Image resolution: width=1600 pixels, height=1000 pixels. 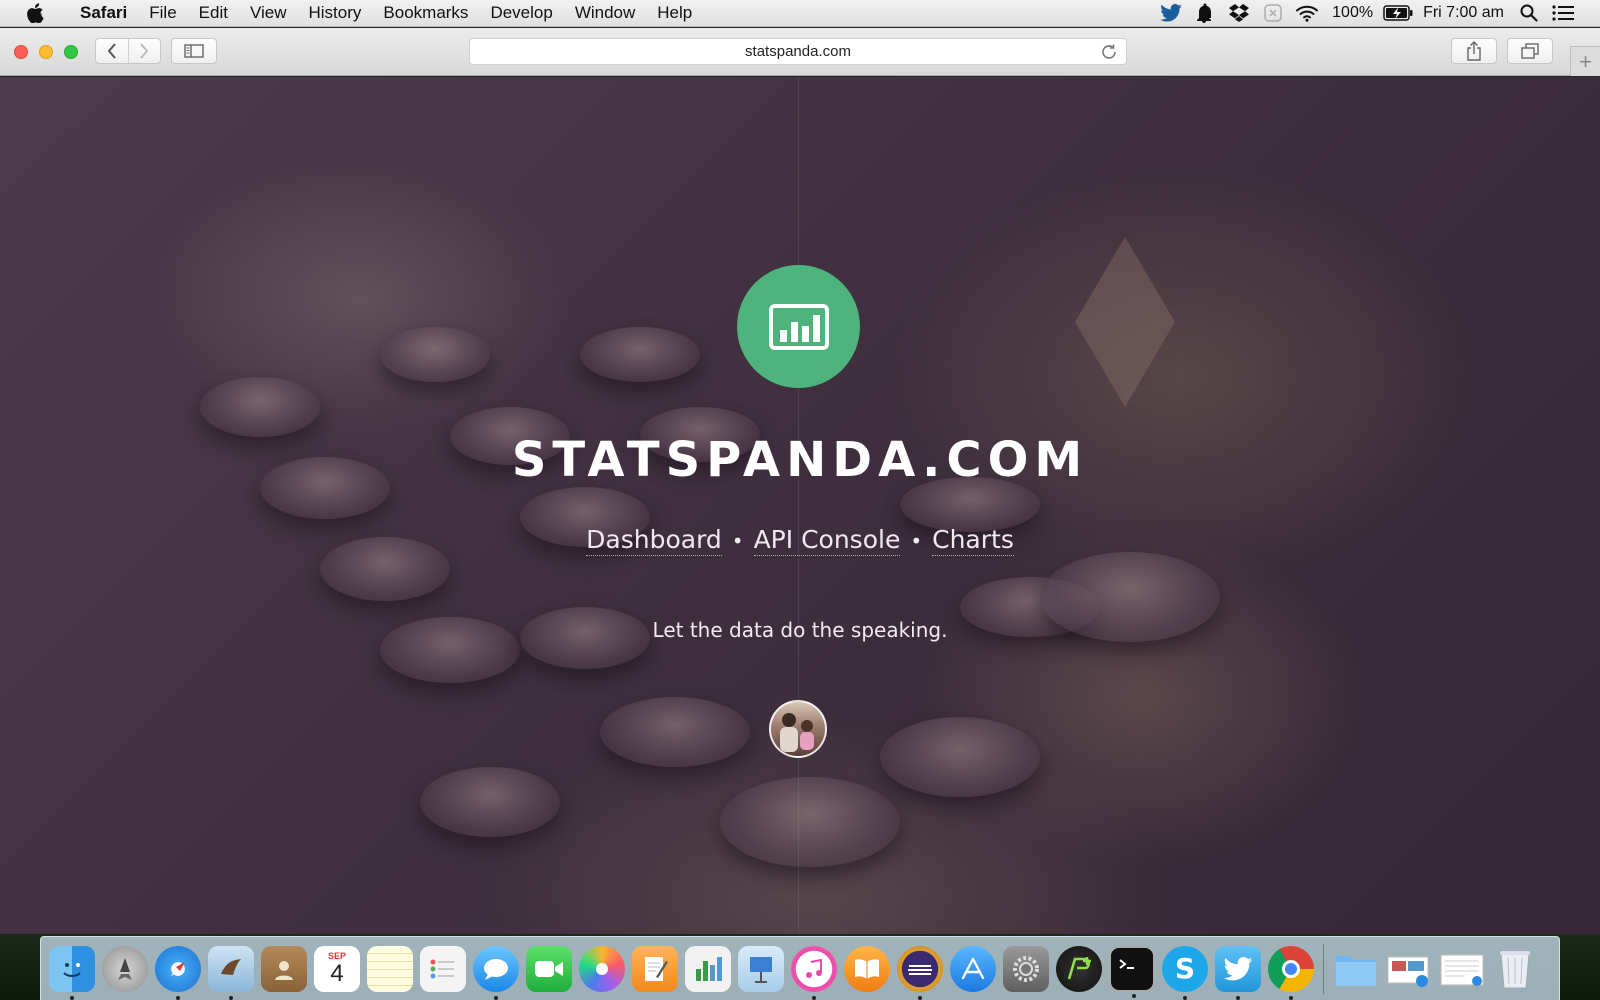 I want to click on url-text: statspanda.com, so click(x=798, y=51).